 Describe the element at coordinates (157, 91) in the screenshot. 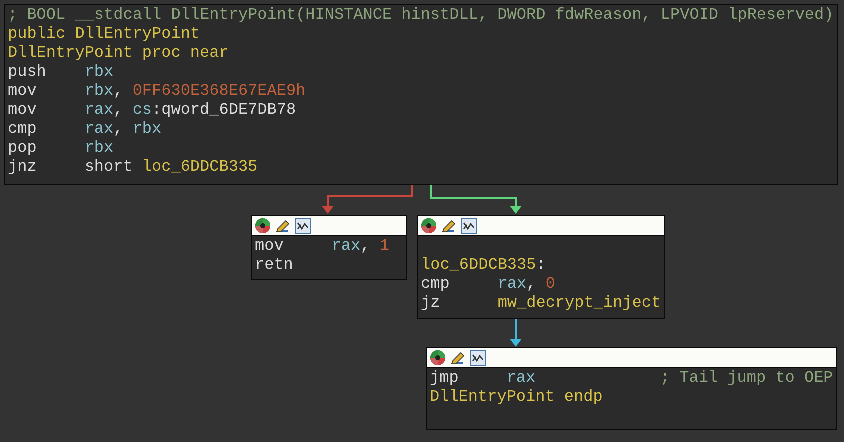

I see `code-line: mov rbx, 0FF630E368E67EAE9h` at that location.